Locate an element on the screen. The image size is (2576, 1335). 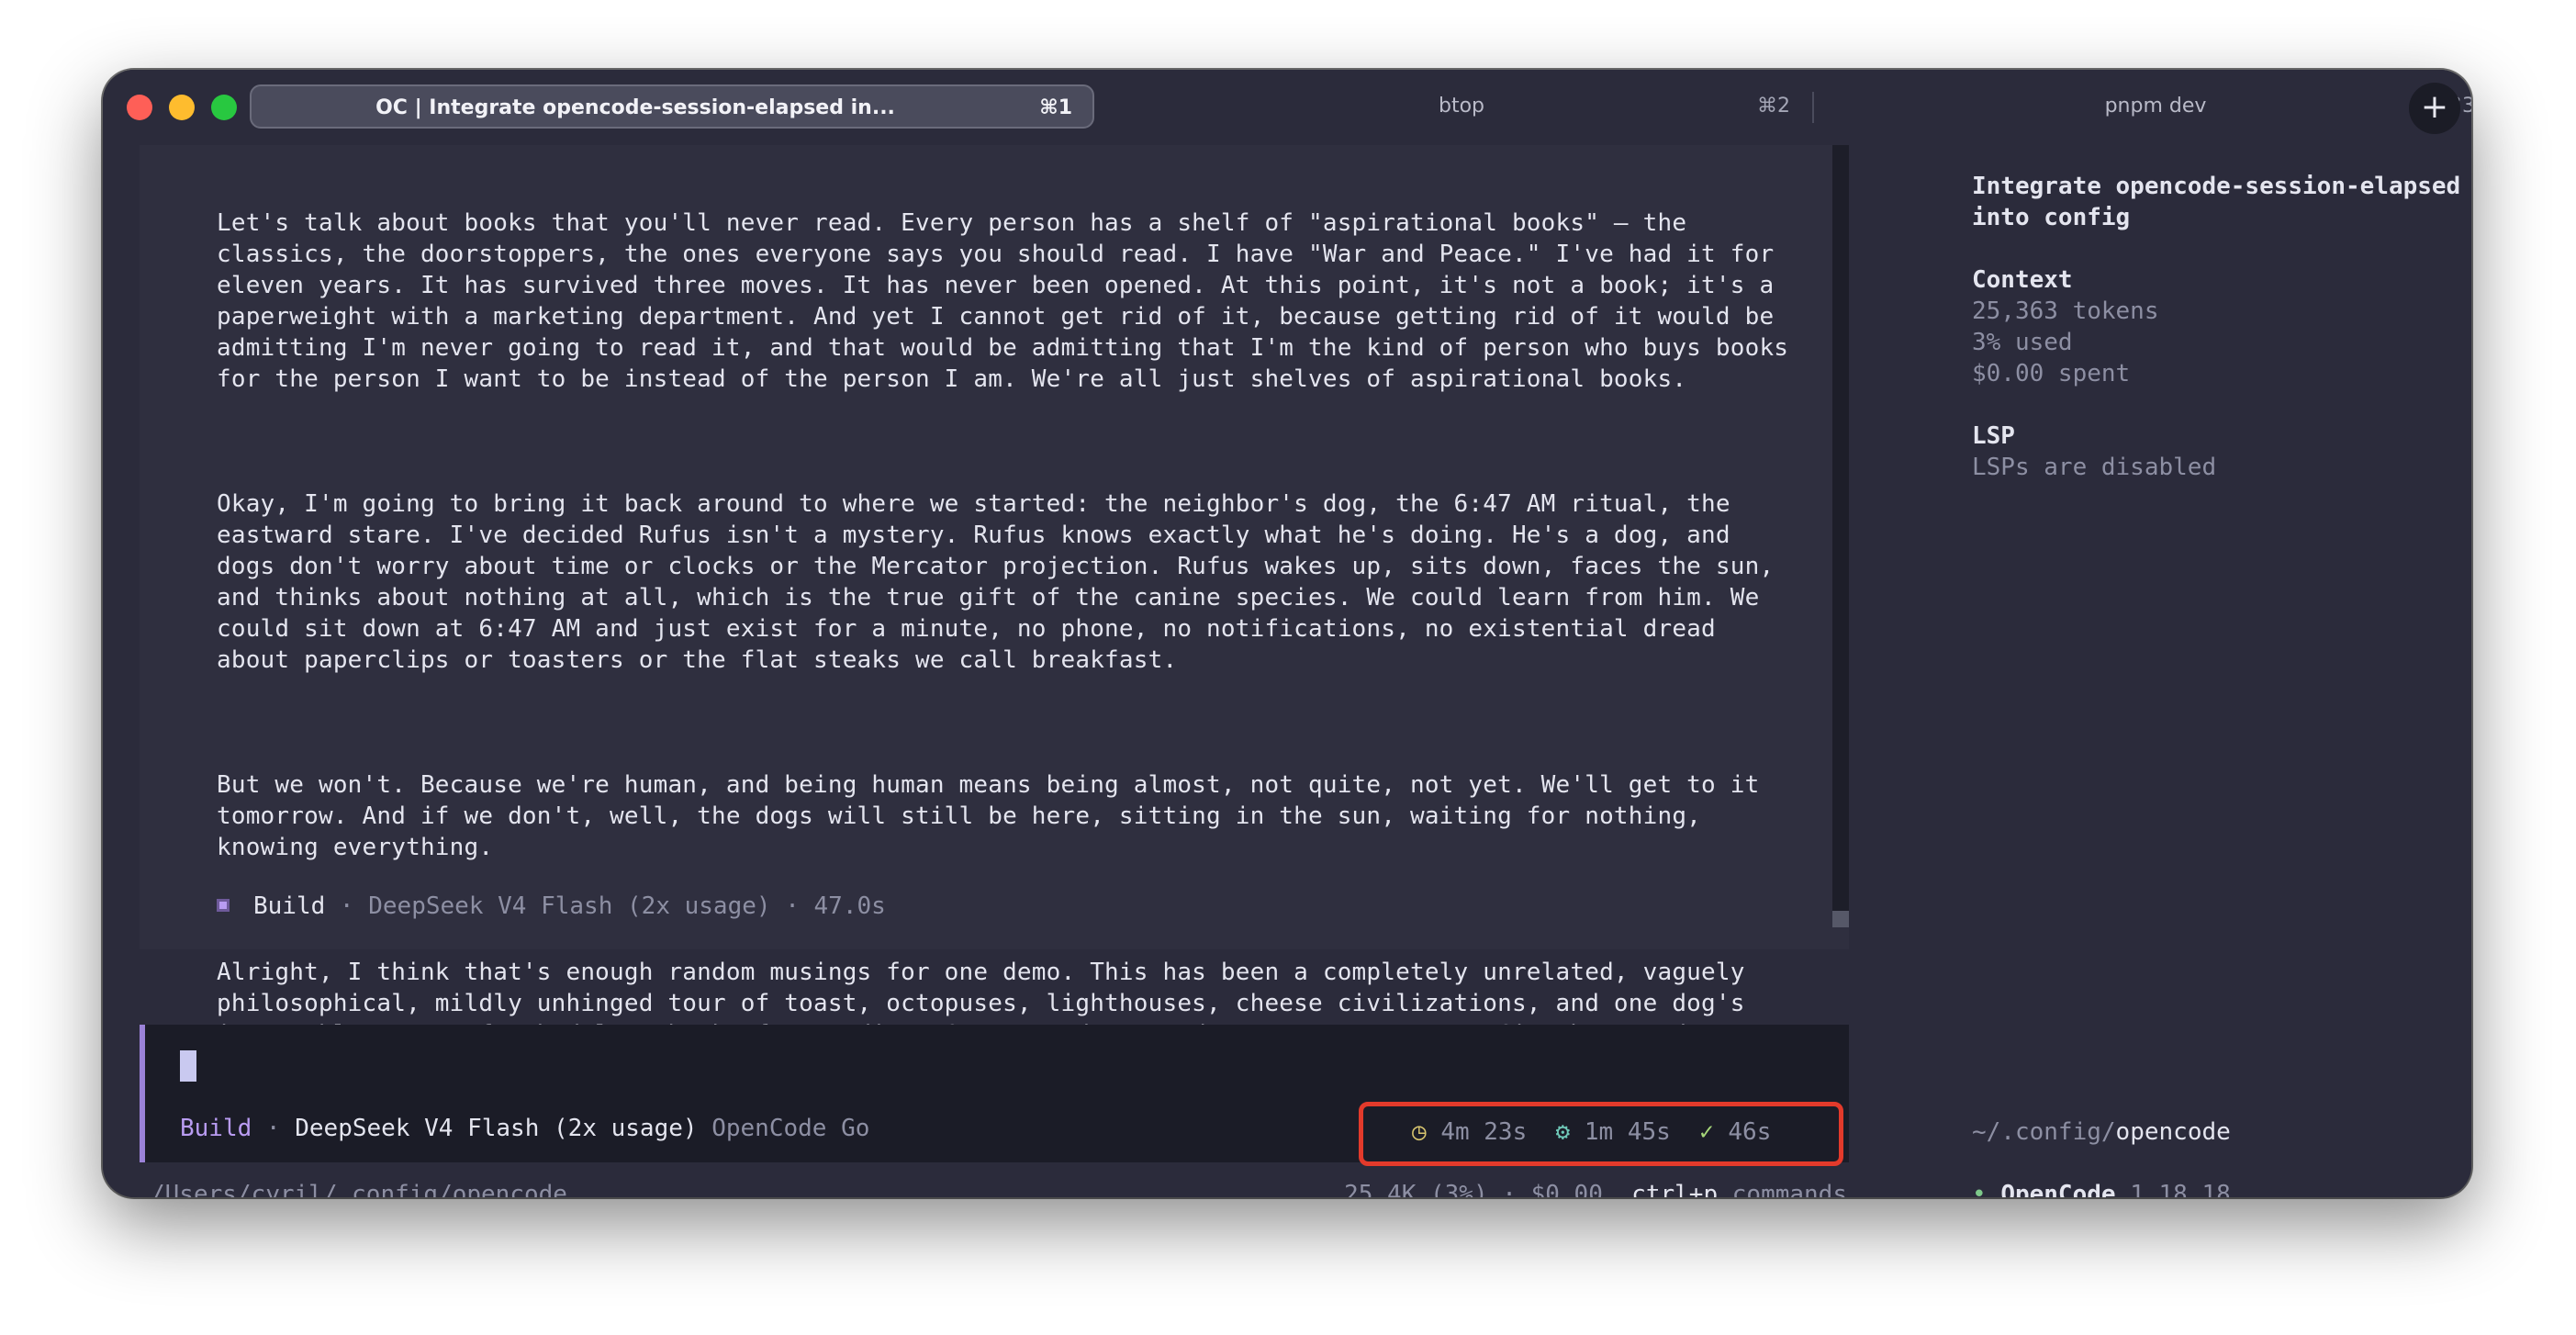
commands-label: commands is located at coordinates (1789, 1189).